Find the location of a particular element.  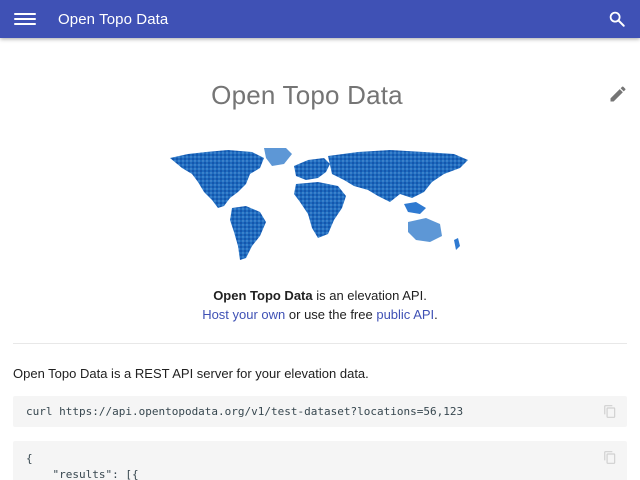

json-line-1: { is located at coordinates (29, 458).